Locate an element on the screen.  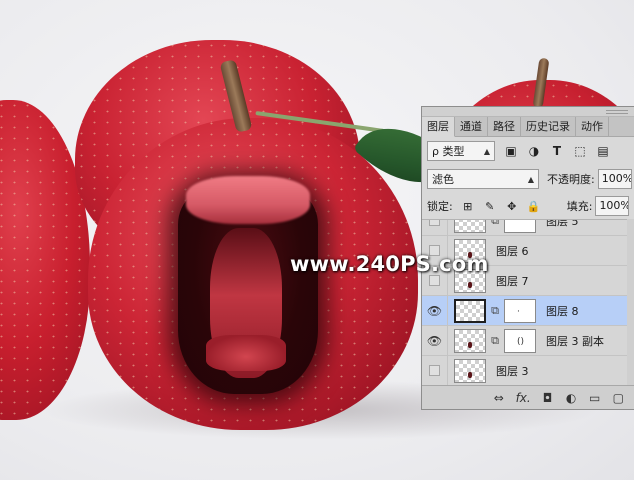
shape-filter-icon: ⬚ is located at coordinates (580, 151).